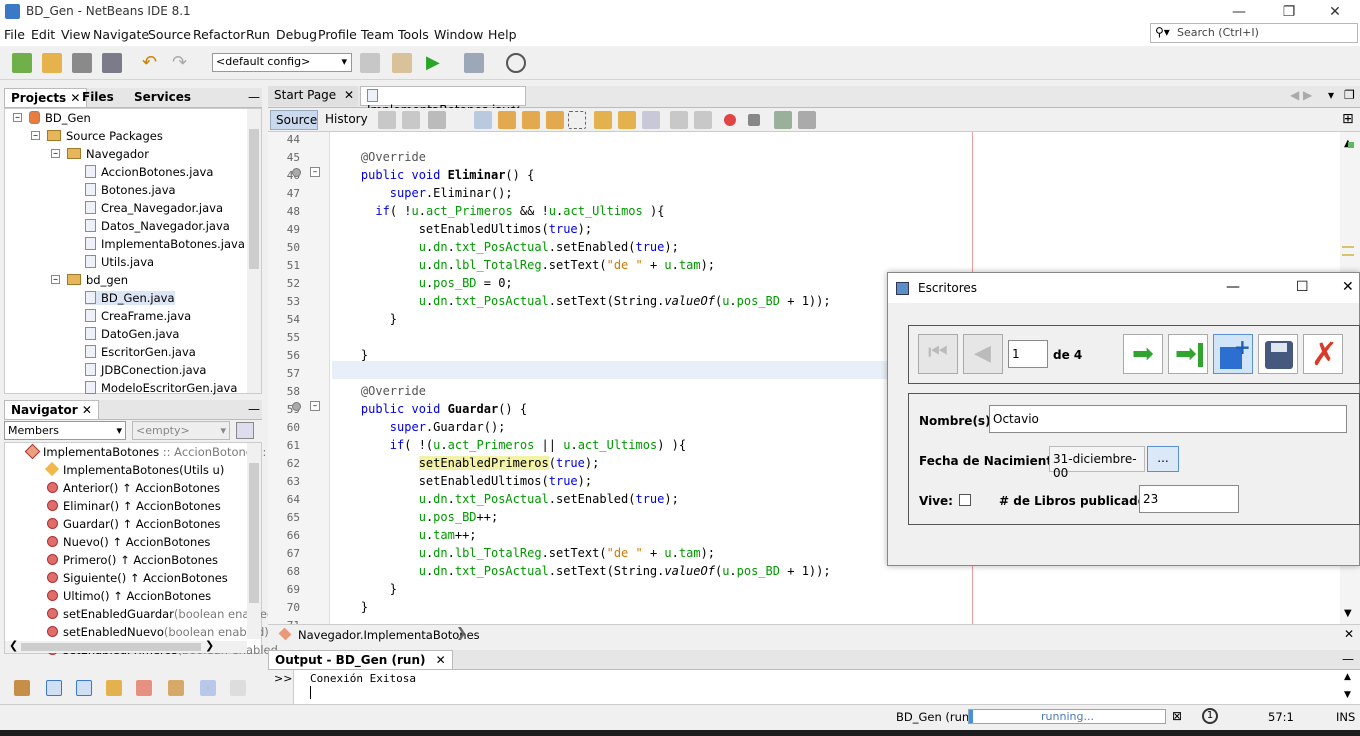 The width and height of the screenshot is (1360, 736). What do you see at coordinates (1278, 354) in the screenshot?
I see `save-record-button` at bounding box center [1278, 354].